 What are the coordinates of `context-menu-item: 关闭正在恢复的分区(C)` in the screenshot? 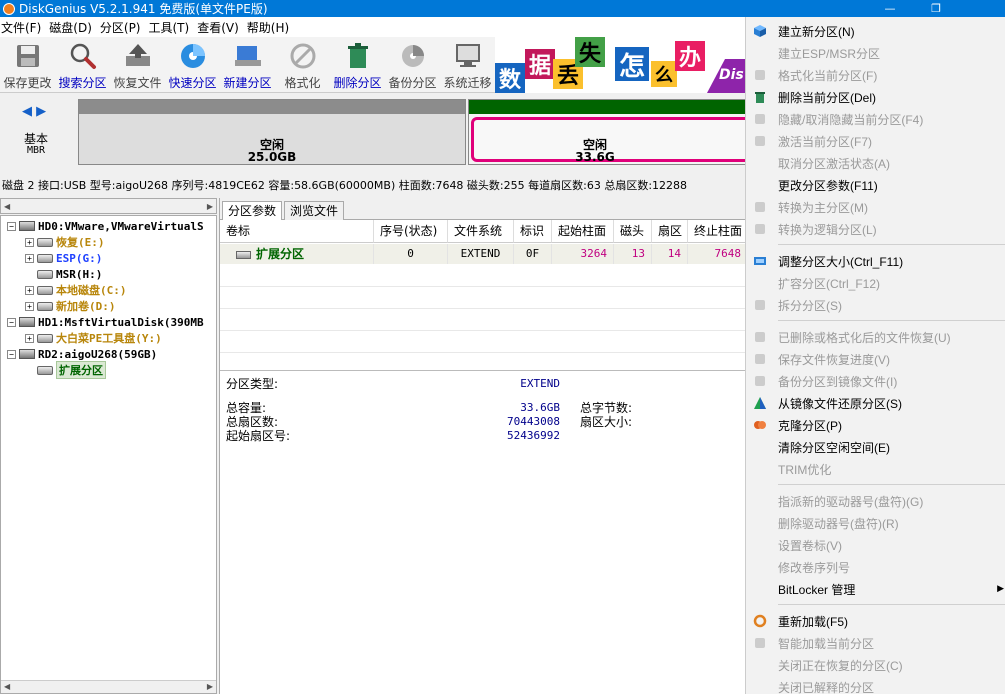 It's located at (875, 665).